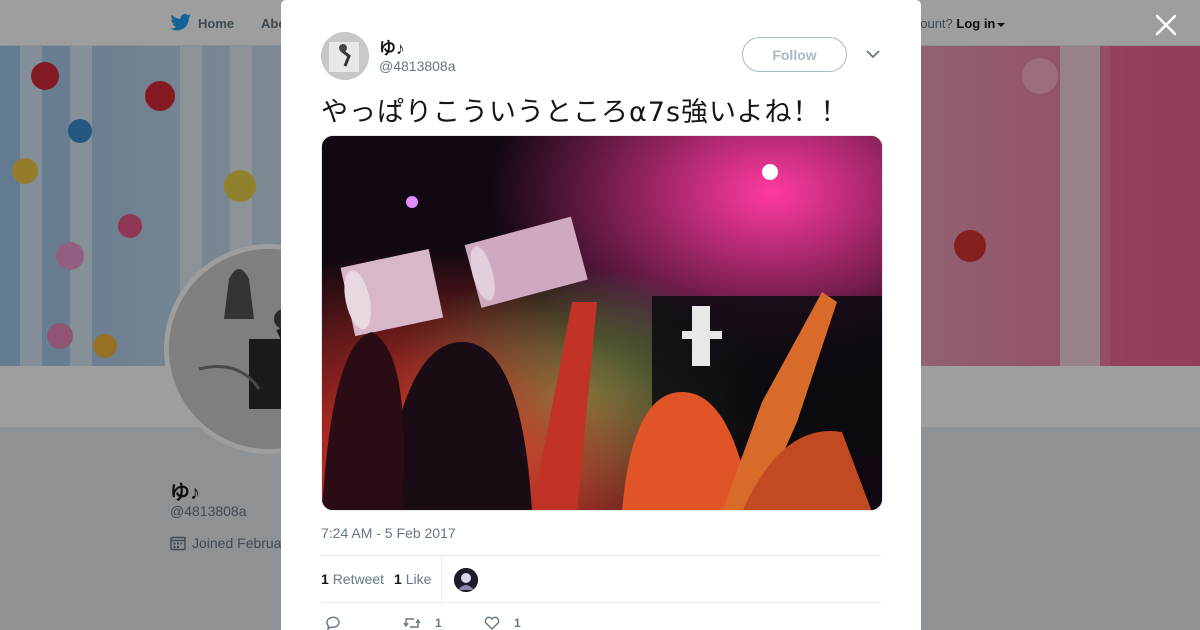 Image resolution: width=1200 pixels, height=630 pixels. Describe the element at coordinates (794, 54) in the screenshot. I see `follow-button: Follow` at that location.